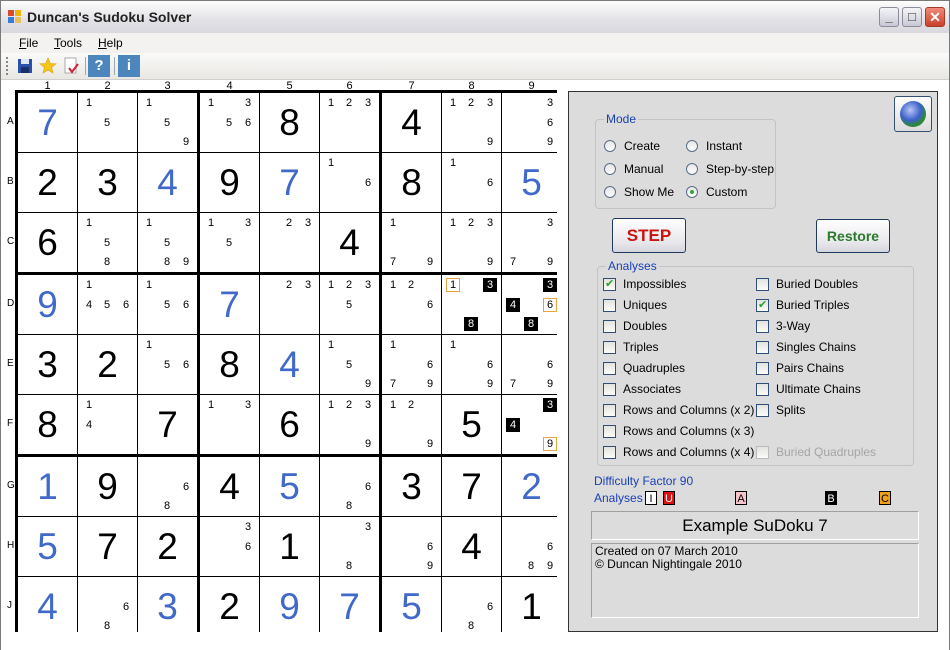  I want to click on cell-B7: 8, so click(411, 182).